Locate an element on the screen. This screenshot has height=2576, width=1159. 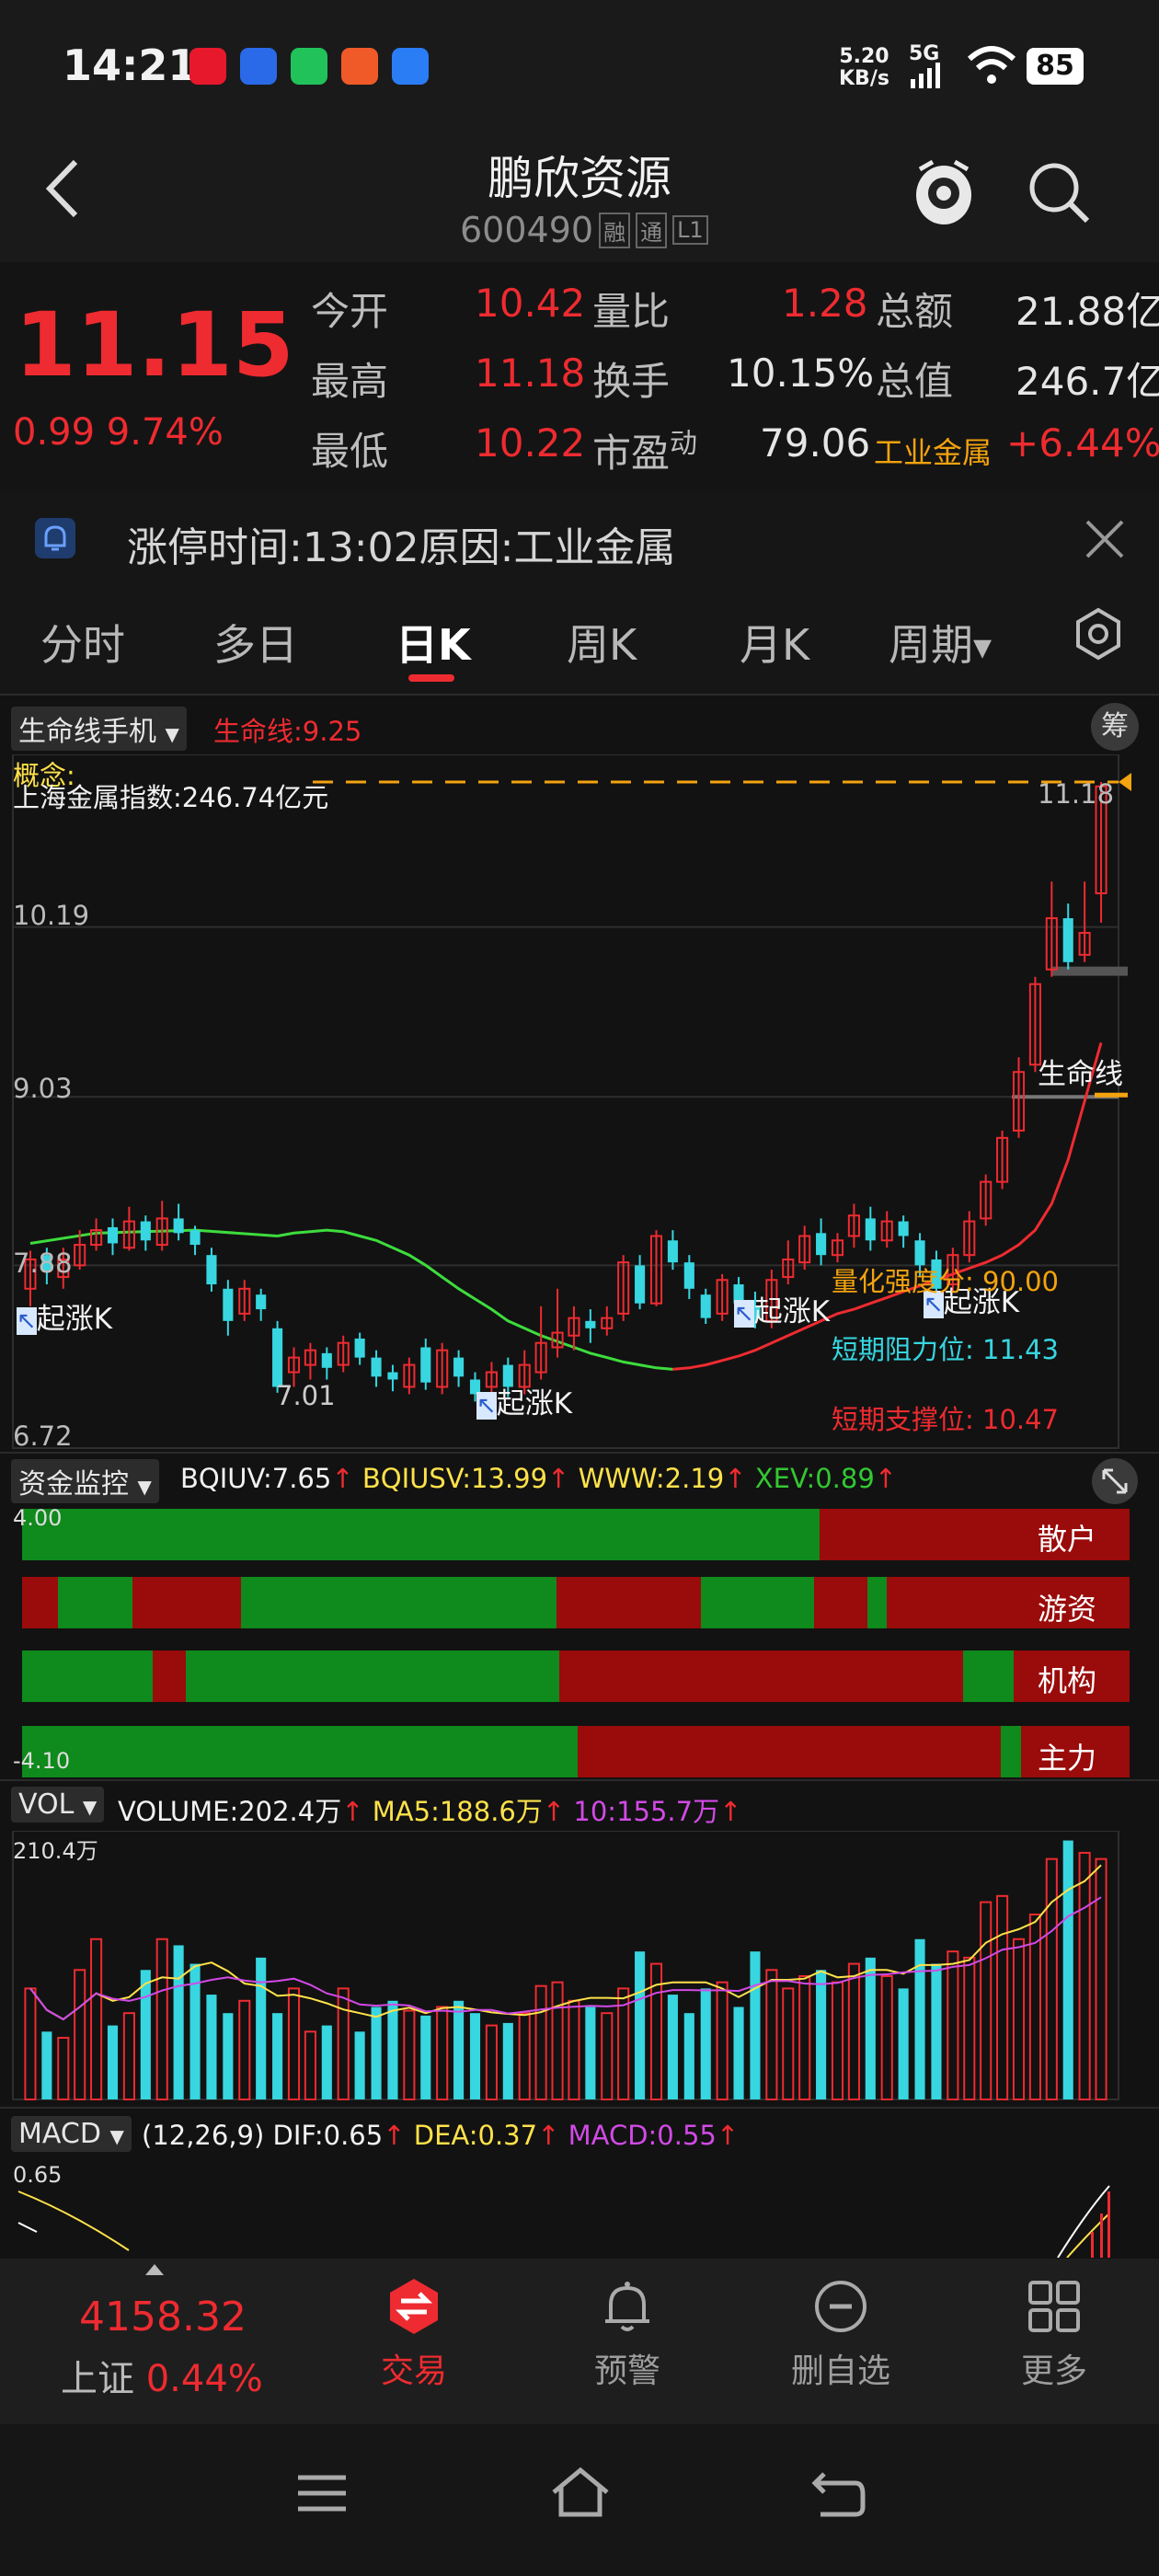
macd-dea: DEA:0.37 is located at coordinates (475, 2135).